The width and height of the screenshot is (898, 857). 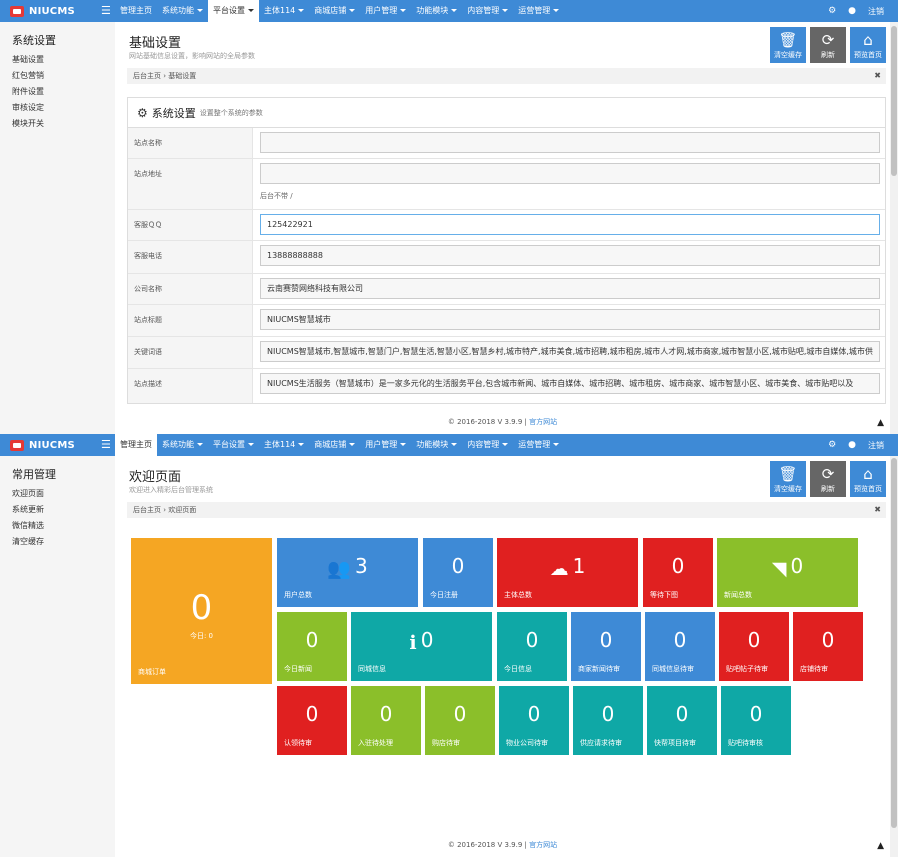 I want to click on navbar-tools: ⚙ ● 注销, so click(x=856, y=11).